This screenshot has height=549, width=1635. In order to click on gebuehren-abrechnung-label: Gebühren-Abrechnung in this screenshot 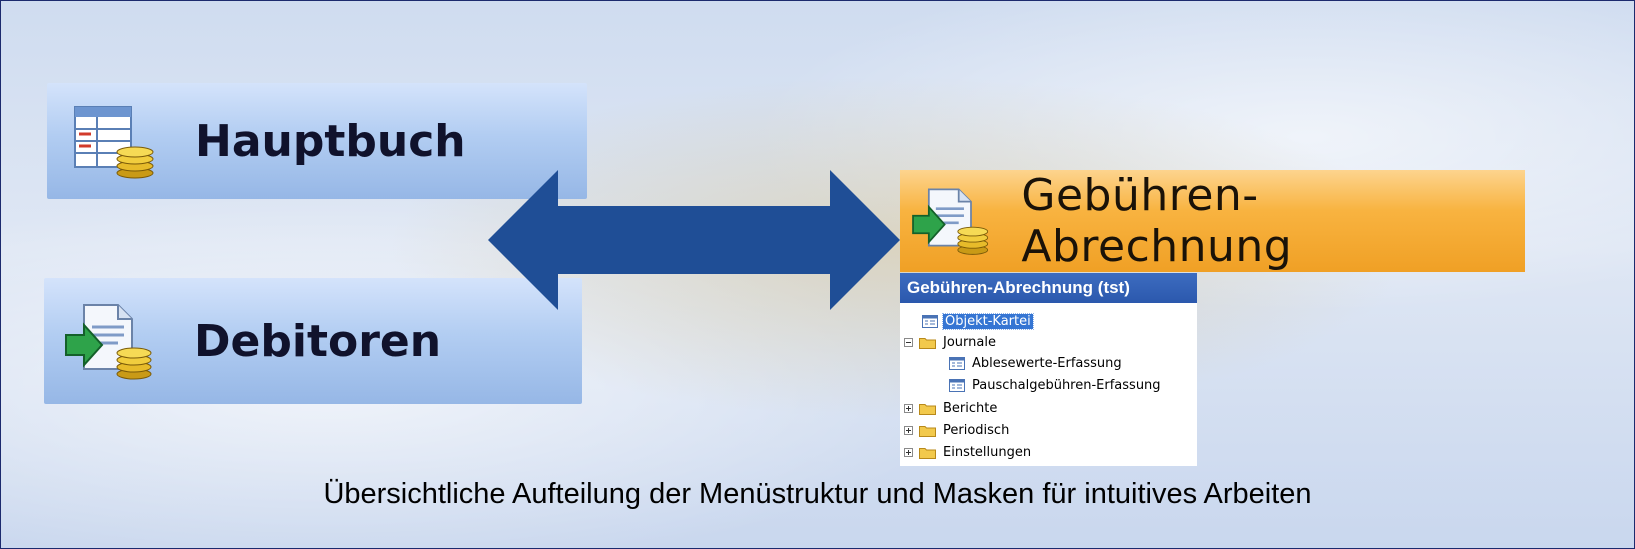, I will do `click(1157, 221)`.